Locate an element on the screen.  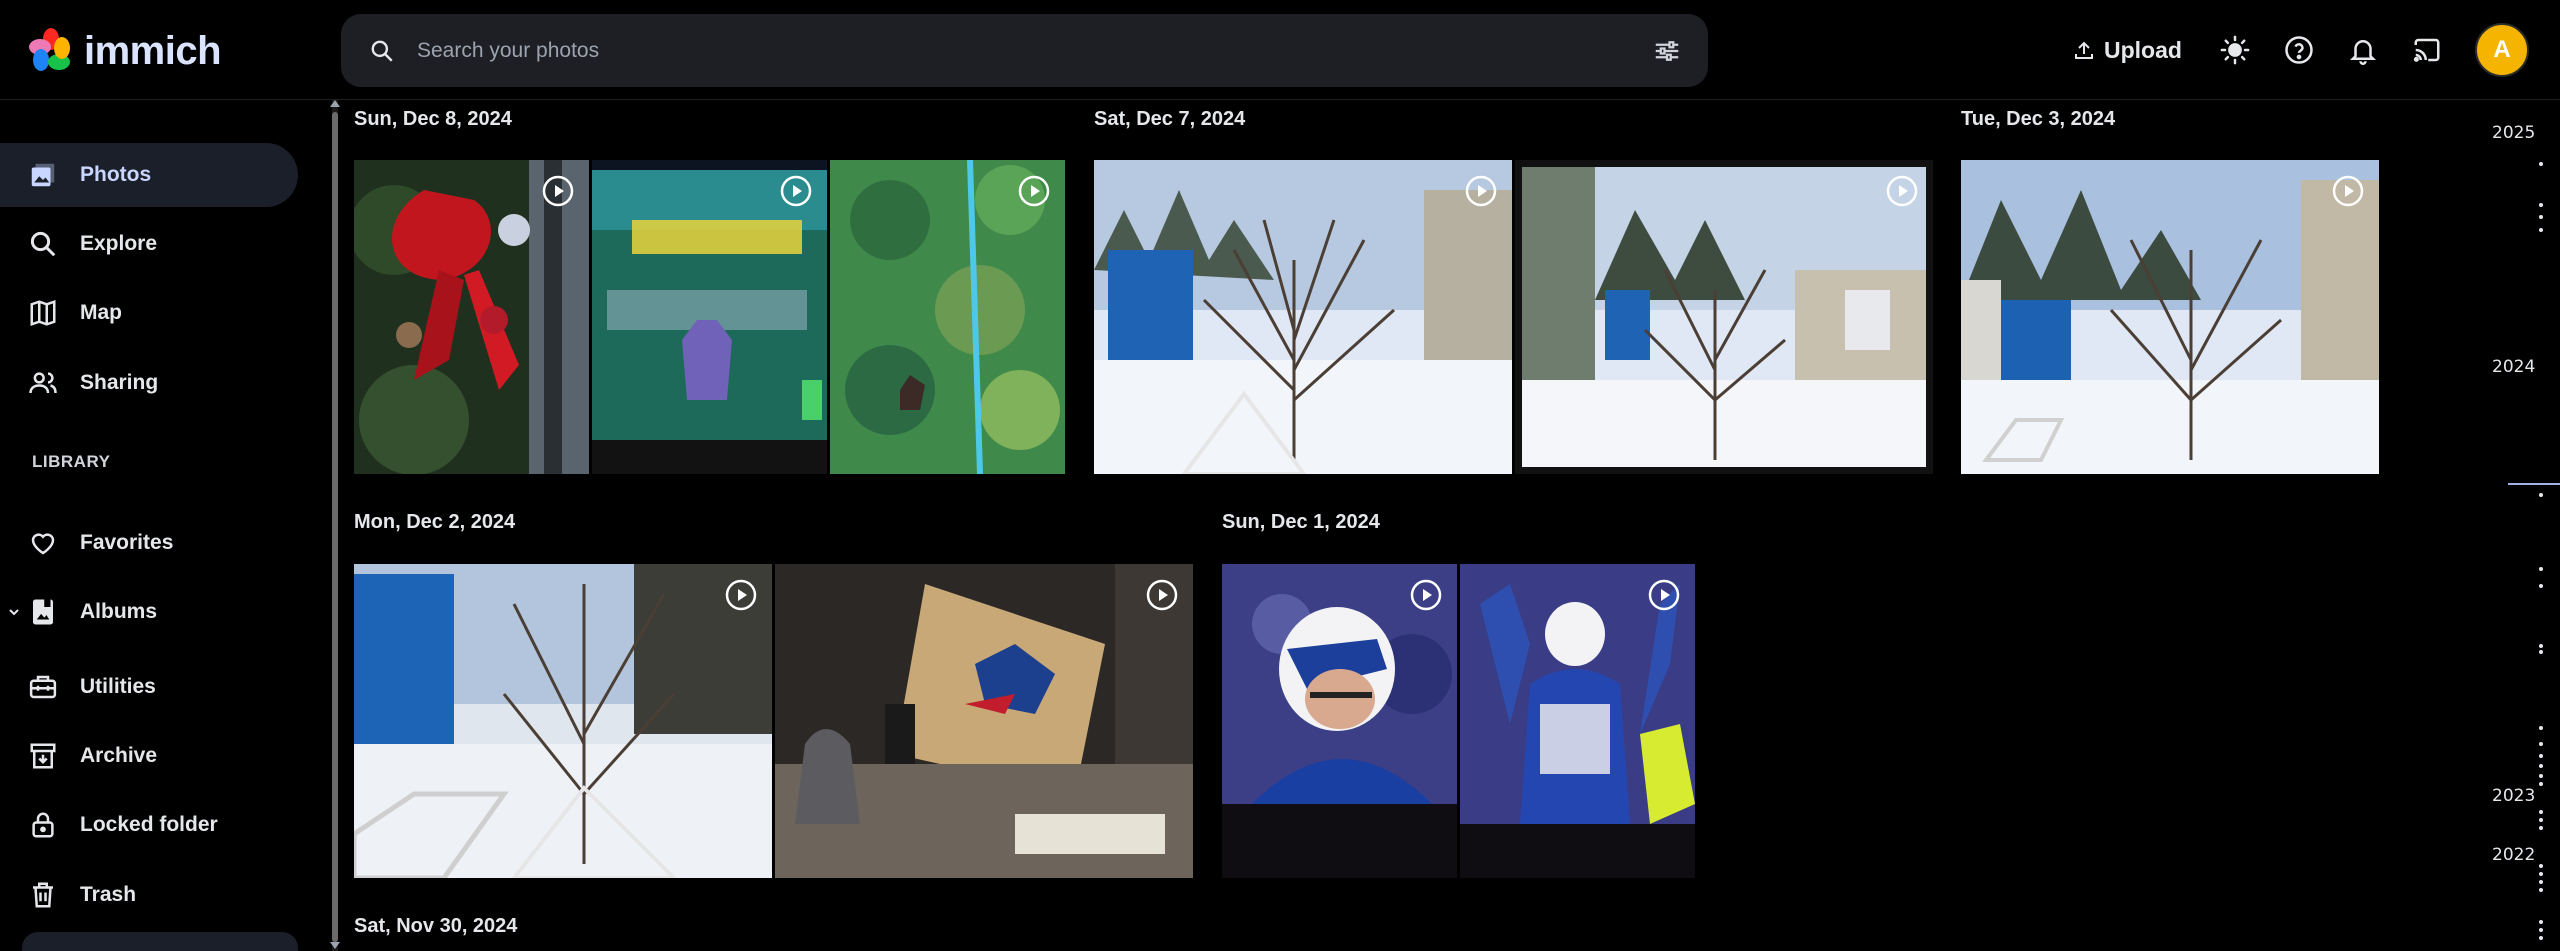
sidebar-item-partial is located at coordinates (160, 941).